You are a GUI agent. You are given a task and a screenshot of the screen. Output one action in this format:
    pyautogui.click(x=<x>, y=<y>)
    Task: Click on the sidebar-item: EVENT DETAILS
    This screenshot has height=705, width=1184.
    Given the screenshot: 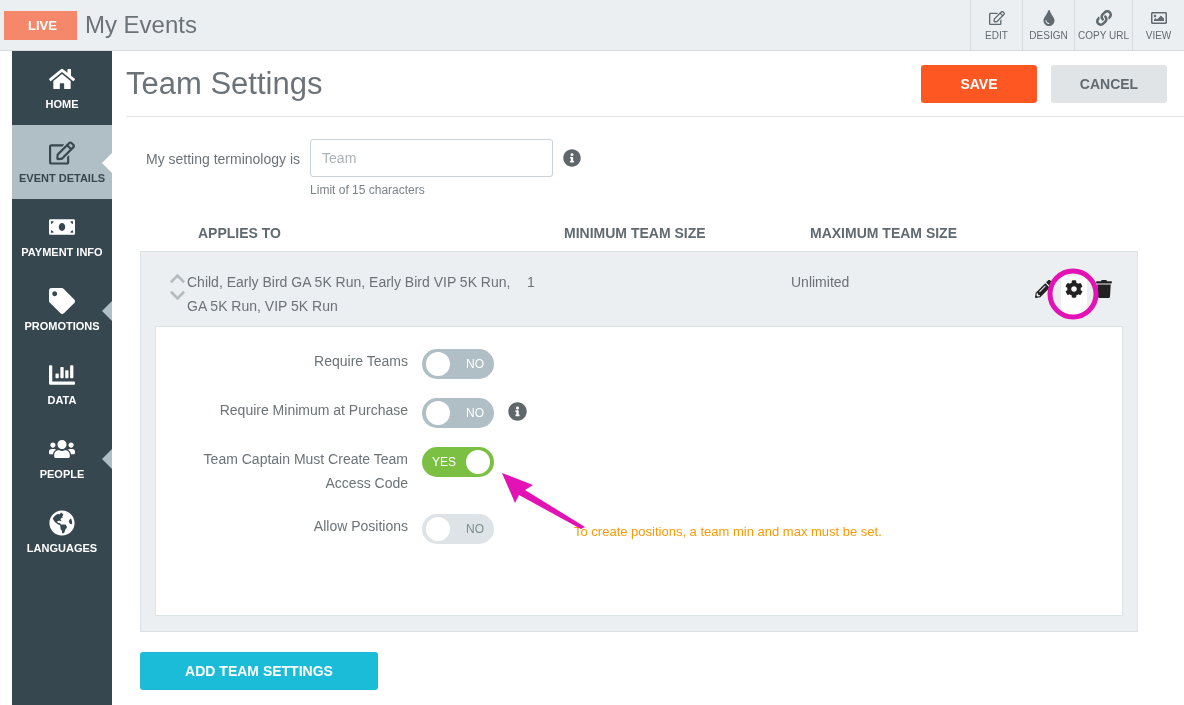 What is the action you would take?
    pyautogui.click(x=62, y=162)
    